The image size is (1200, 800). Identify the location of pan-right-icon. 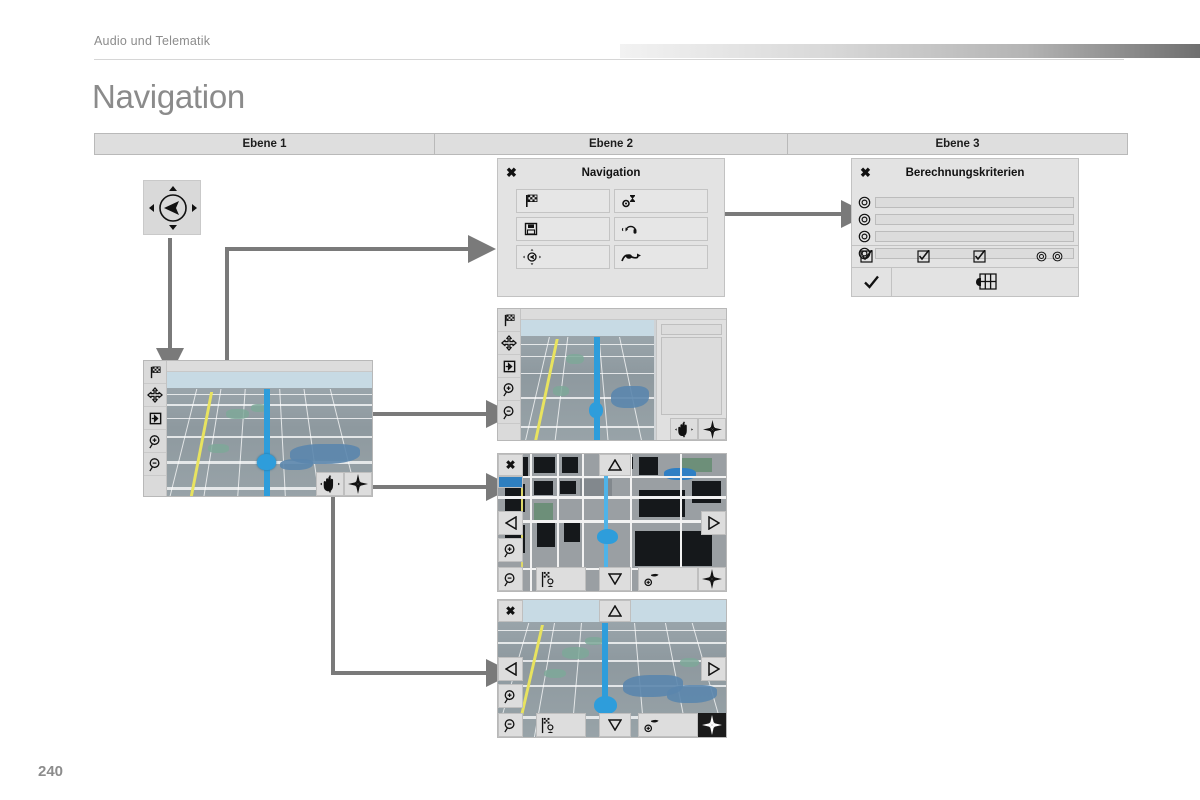
(713, 669).